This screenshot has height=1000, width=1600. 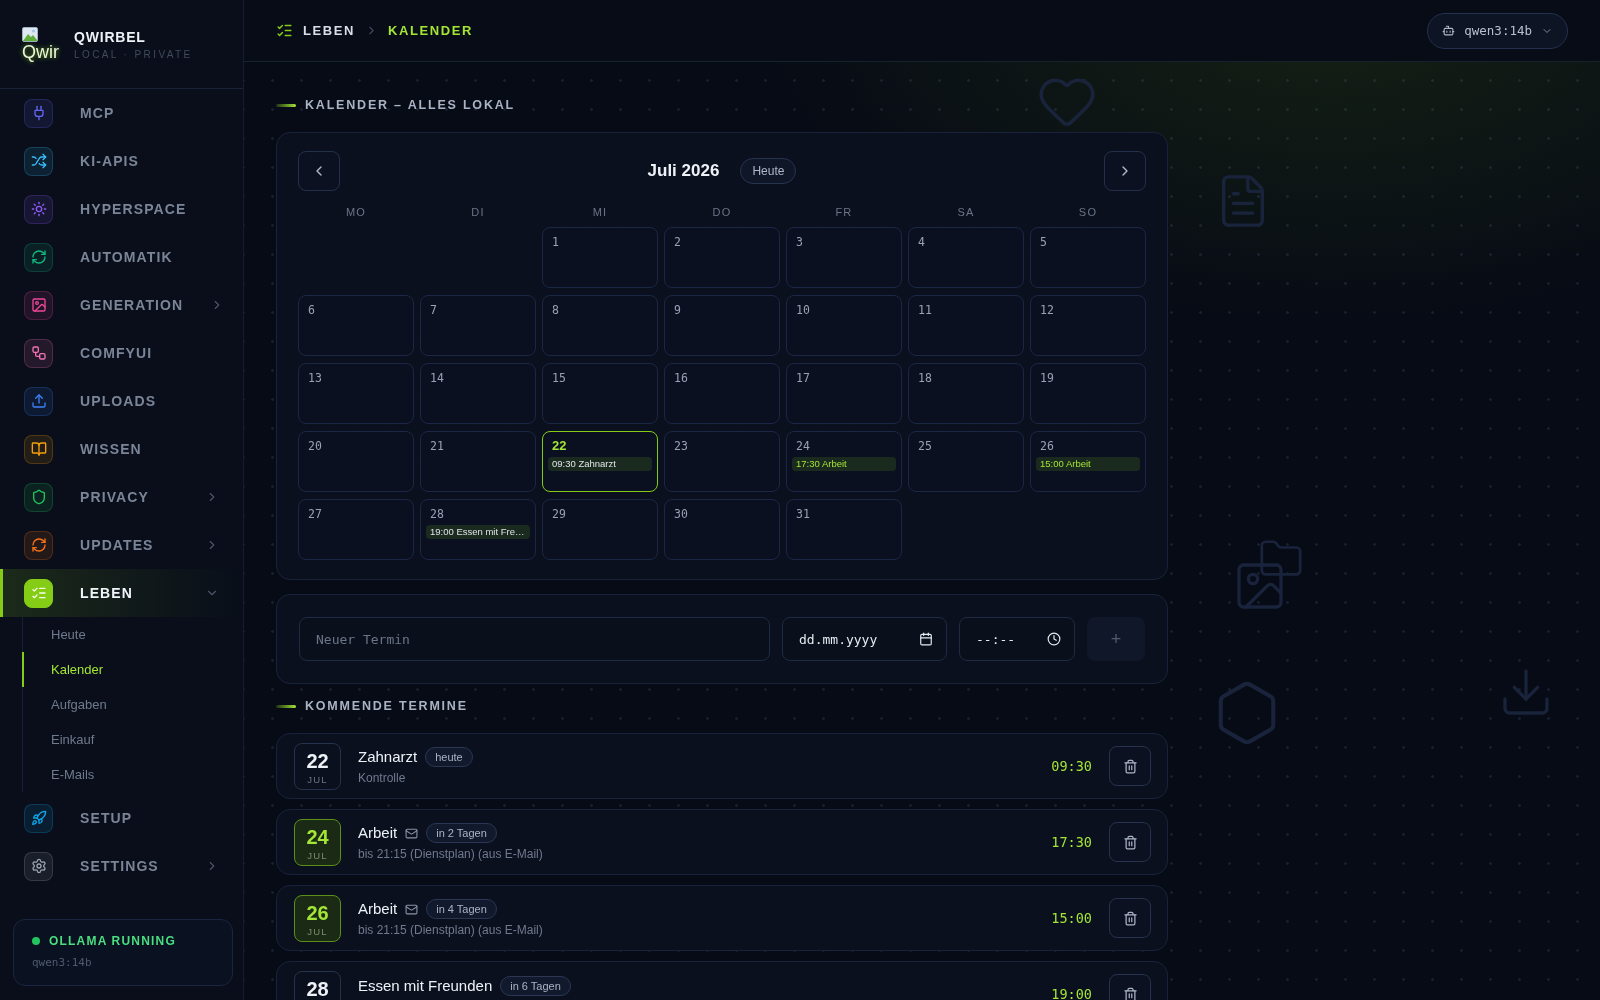 I want to click on countdown-badge: in 2 Tagen, so click(x=461, y=833).